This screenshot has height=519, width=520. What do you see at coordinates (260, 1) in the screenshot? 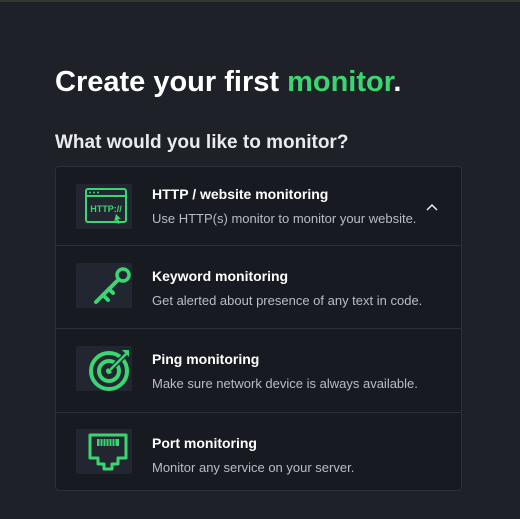
I see `top-divider` at bounding box center [260, 1].